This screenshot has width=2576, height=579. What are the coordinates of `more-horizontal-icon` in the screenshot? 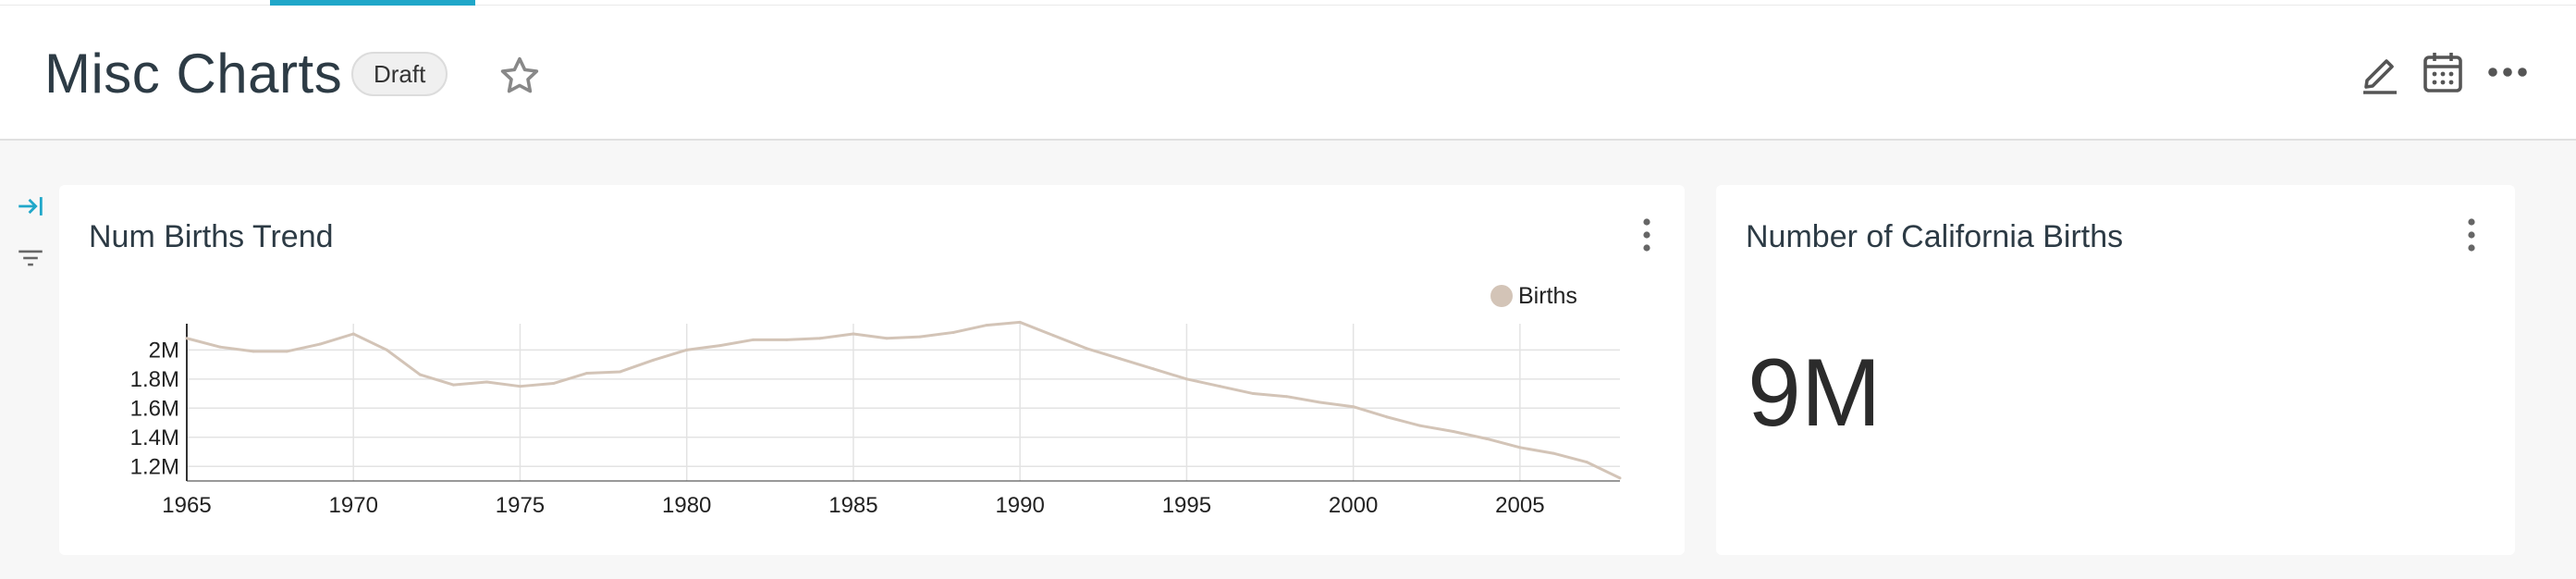 It's located at (2508, 72).